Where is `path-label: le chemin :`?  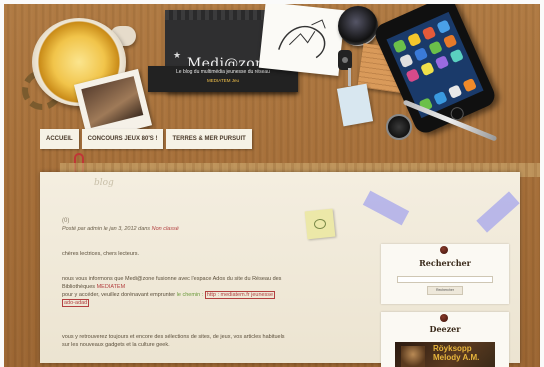 path-label: le chemin : is located at coordinates (190, 295).